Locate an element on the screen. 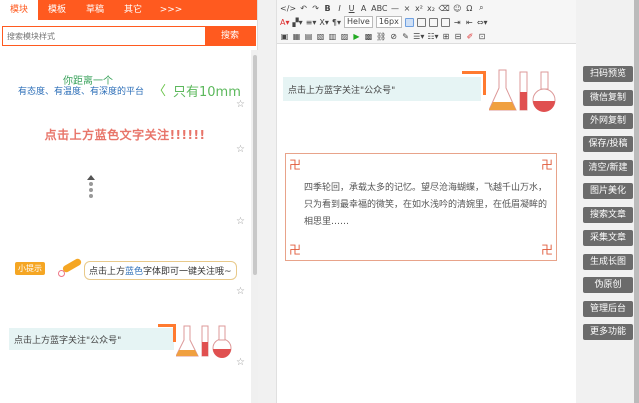 This screenshot has width=639, height=403. follow-box: 点击上方蓝字关注"公众号" is located at coordinates (382, 89).